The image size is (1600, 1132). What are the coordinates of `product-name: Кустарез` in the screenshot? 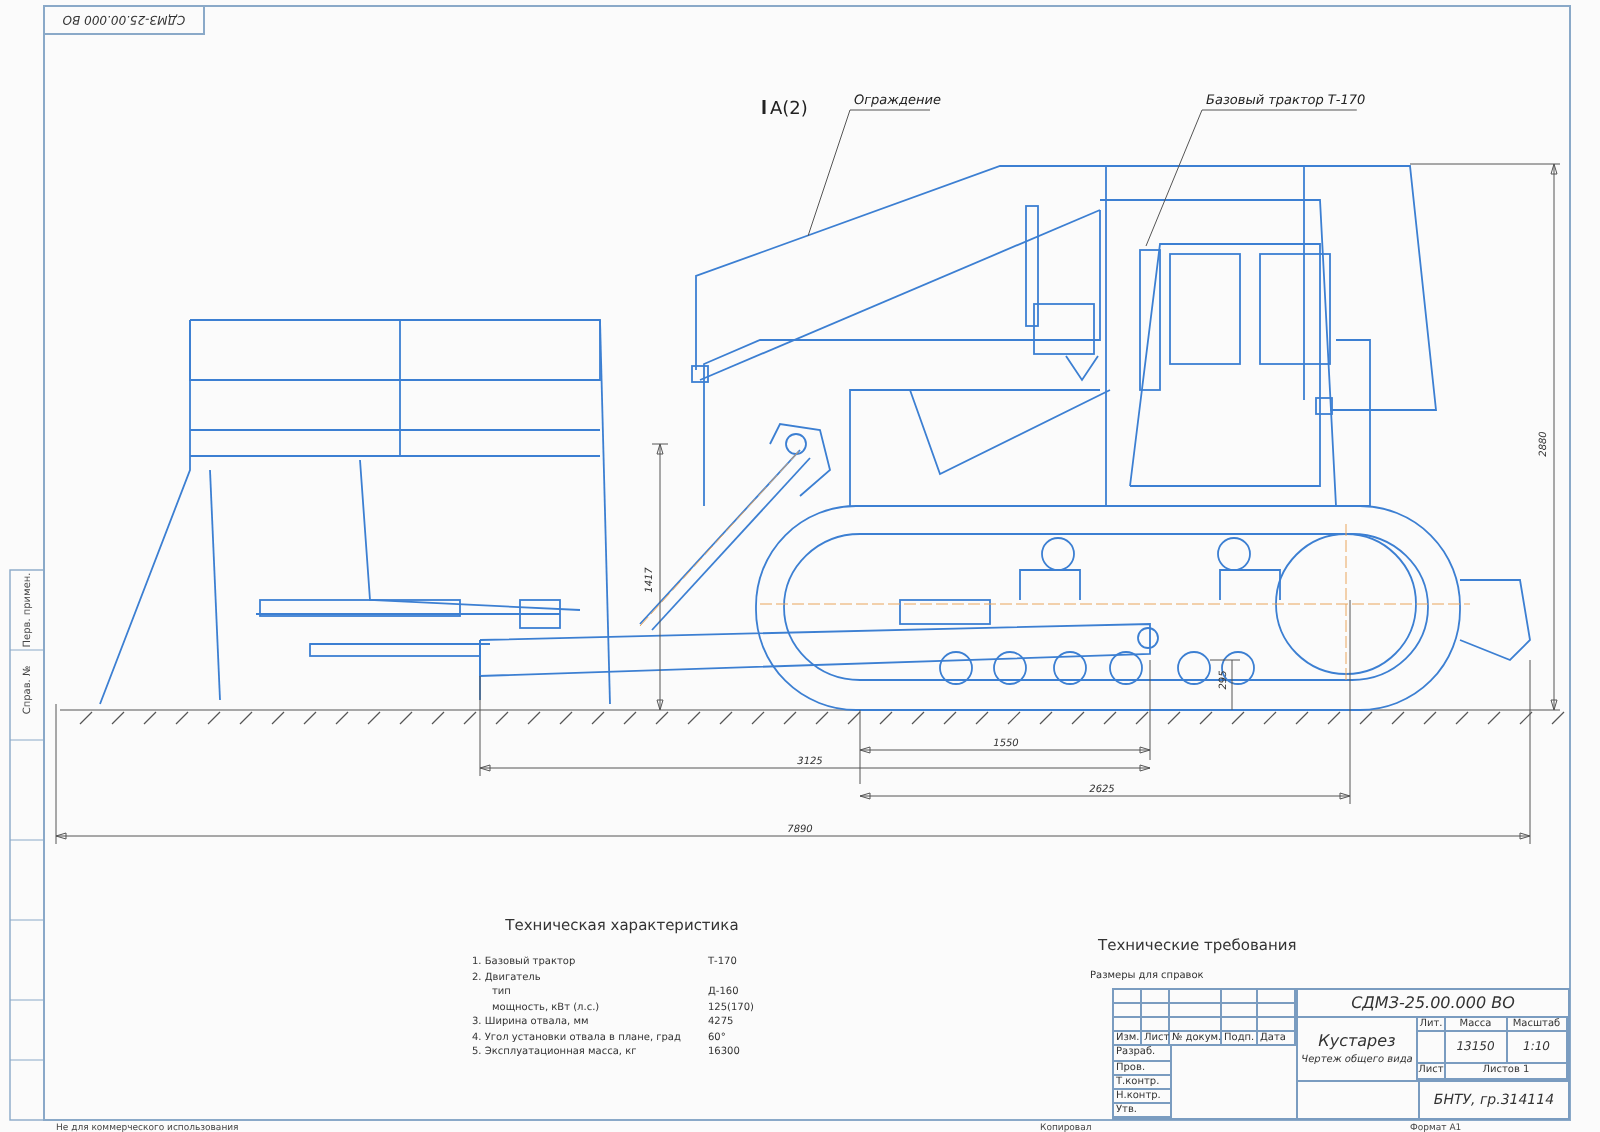 It's located at (1357, 1041).